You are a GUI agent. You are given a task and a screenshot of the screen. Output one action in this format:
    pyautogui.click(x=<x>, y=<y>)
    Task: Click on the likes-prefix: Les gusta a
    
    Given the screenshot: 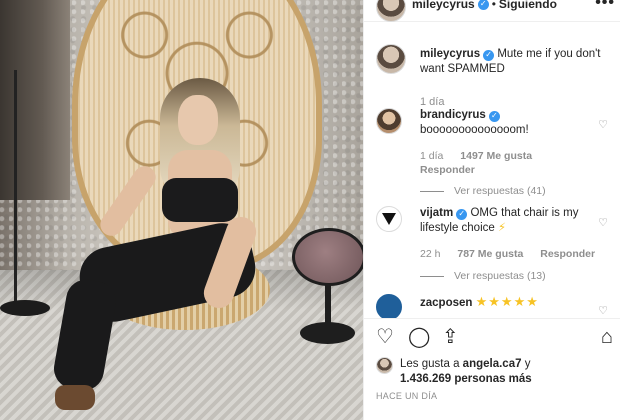 What is the action you would take?
    pyautogui.click(x=430, y=364)
    